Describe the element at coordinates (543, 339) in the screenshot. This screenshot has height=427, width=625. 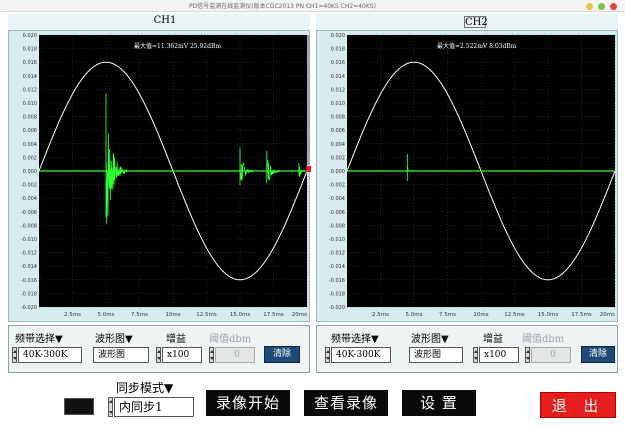
I see `ch2-threshold-label: 阈值dbm` at that location.